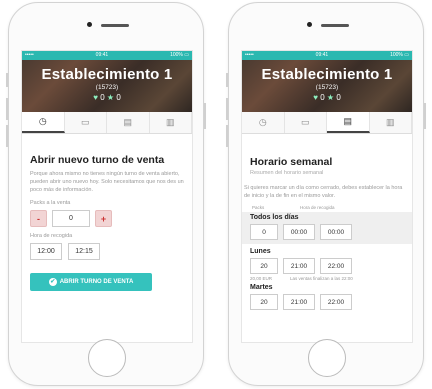  I want to click on section-subtitle: Resumen del horario semanal, so click(287, 173).